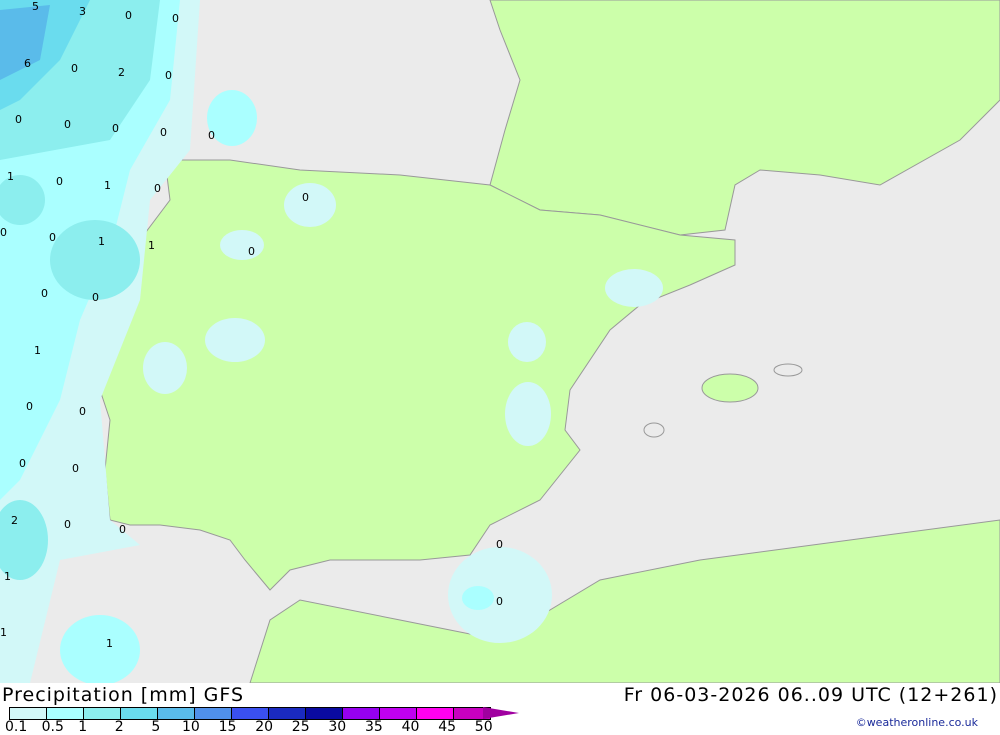 The image size is (1000, 735). What do you see at coordinates (27, 63) in the screenshot?
I see `map-value-label: 6` at bounding box center [27, 63].